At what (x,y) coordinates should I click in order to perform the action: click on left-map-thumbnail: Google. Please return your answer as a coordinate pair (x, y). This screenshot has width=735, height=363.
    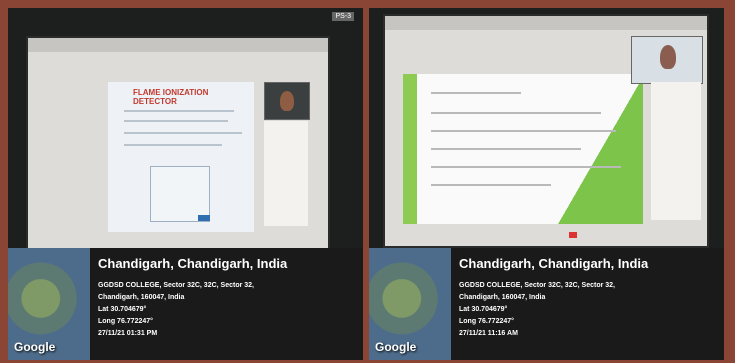
    Looking at the image, I should click on (49, 304).